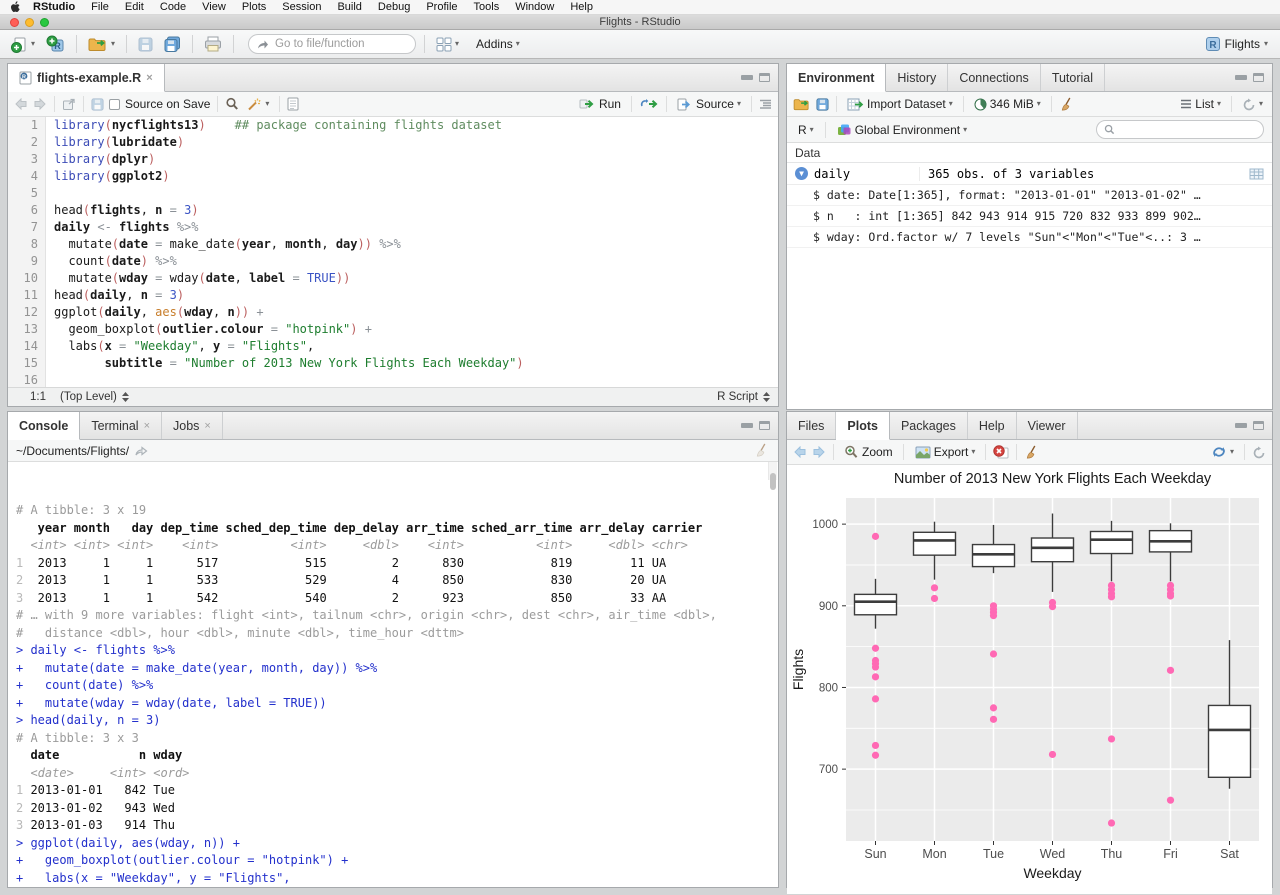 Image resolution: width=1280 pixels, height=895 pixels. What do you see at coordinates (1260, 174) in the screenshot?
I see `view-data-grid-icon` at bounding box center [1260, 174].